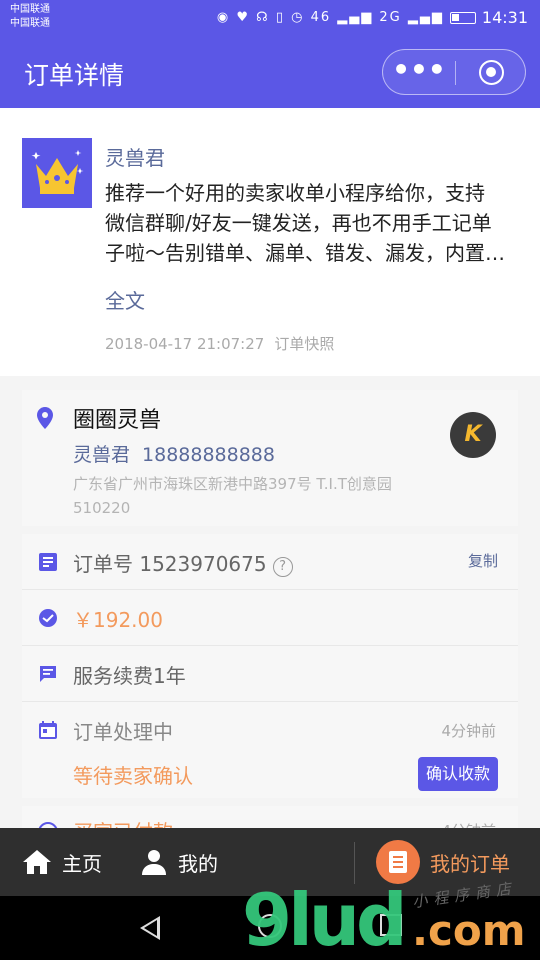  I want to click on clock: 14:31, so click(504, 17).